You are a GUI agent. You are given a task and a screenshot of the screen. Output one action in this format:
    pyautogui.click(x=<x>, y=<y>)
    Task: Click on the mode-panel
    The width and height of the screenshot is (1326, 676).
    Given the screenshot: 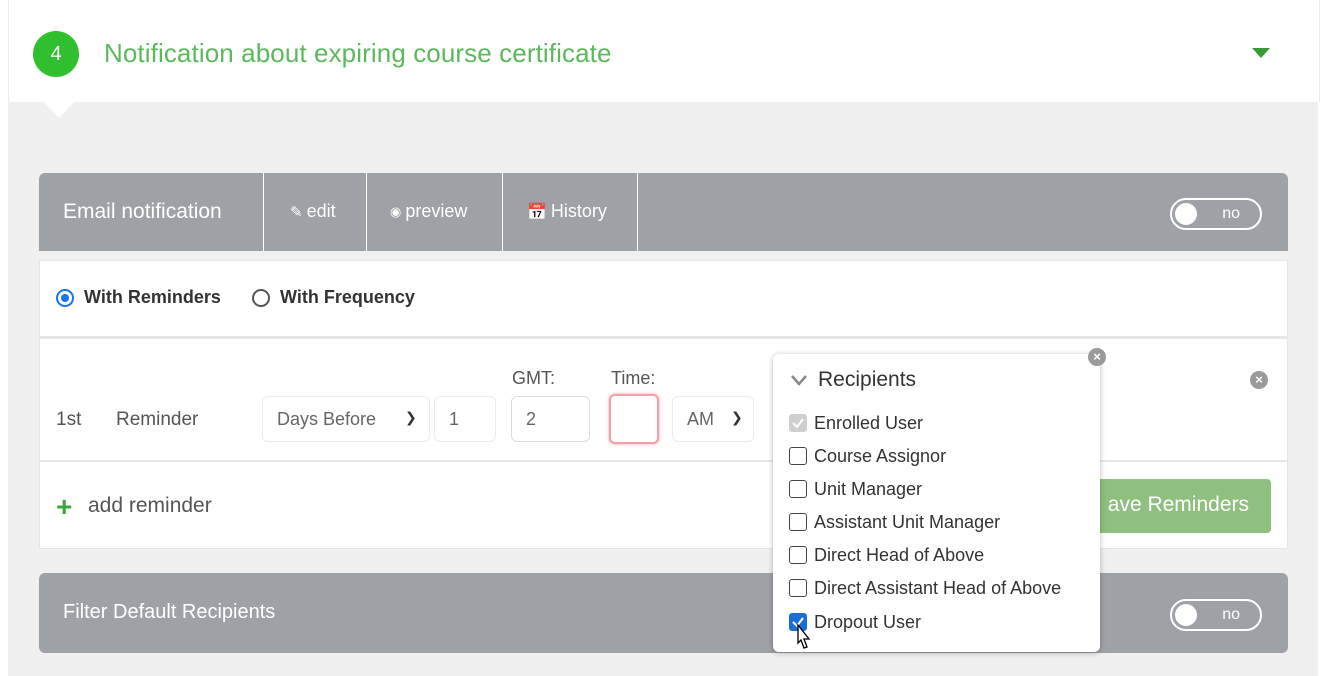 What is the action you would take?
    pyautogui.click(x=663, y=298)
    